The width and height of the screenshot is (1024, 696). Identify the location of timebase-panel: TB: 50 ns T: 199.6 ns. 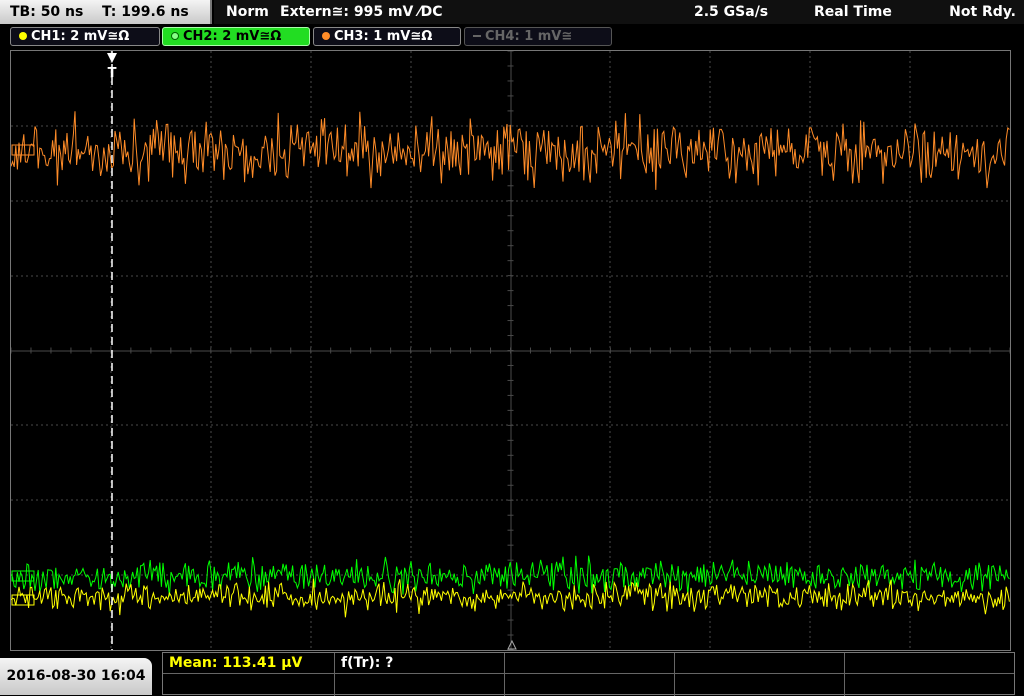
(106, 12).